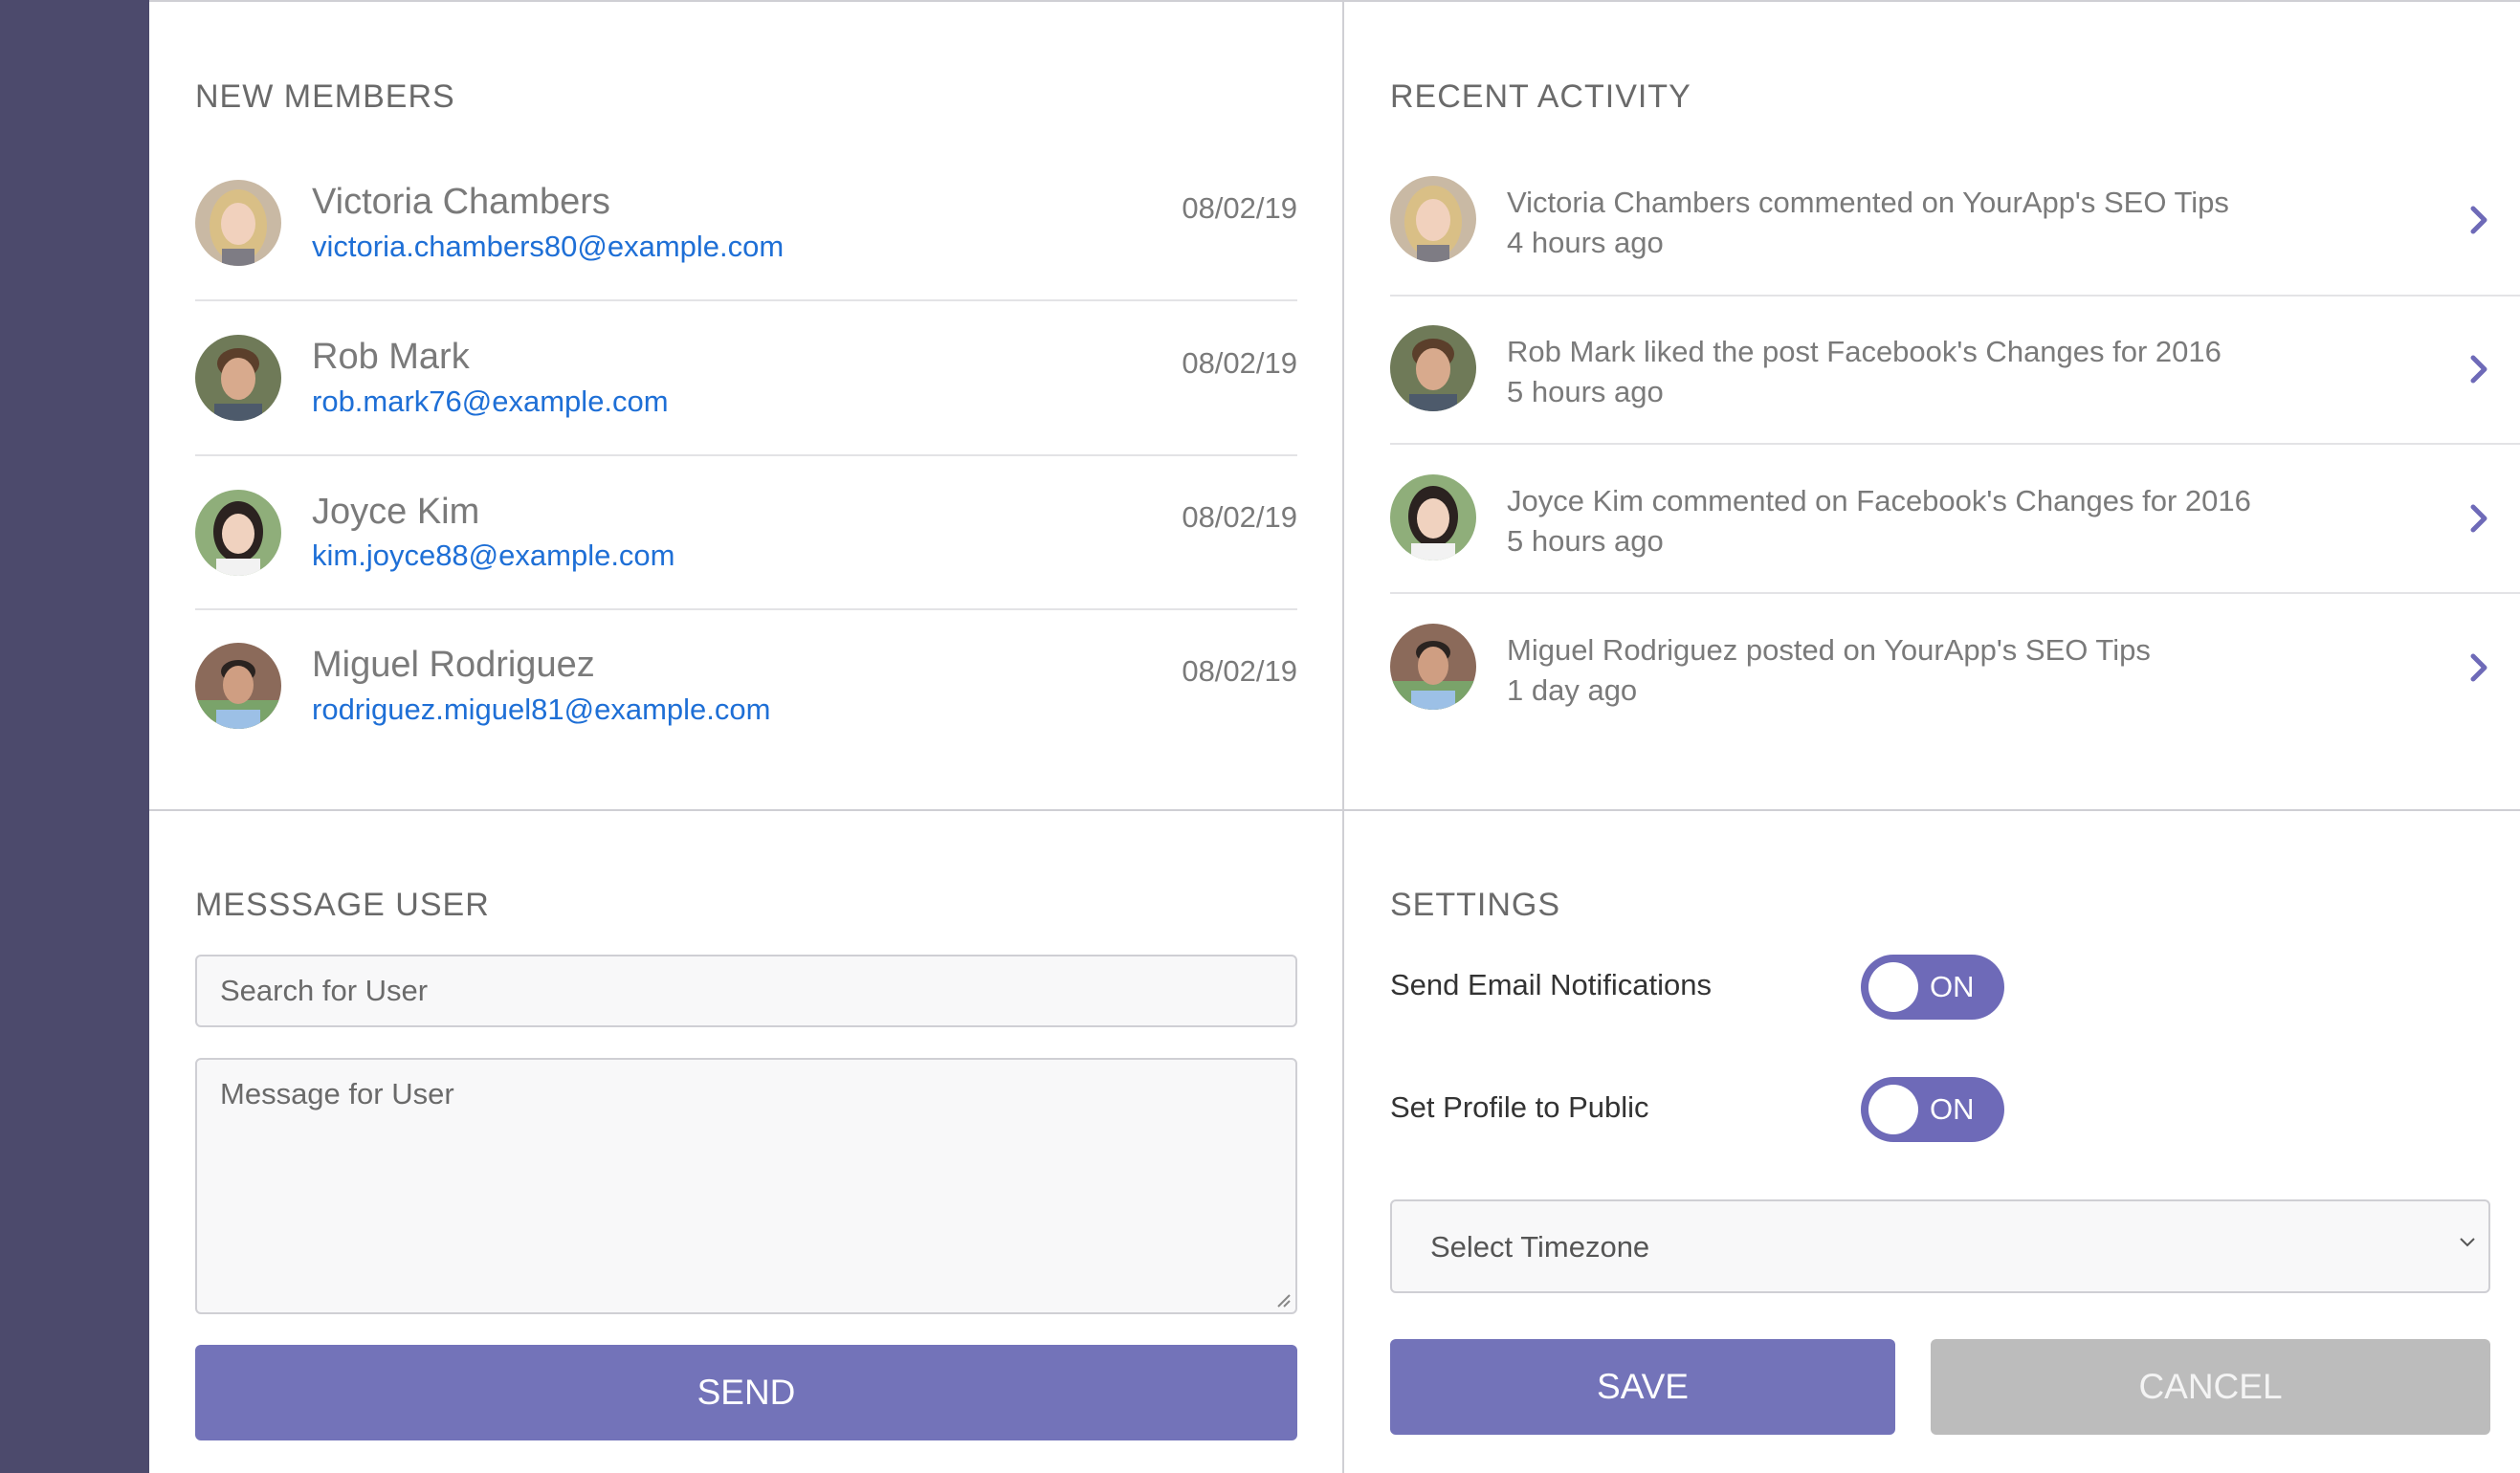  Describe the element at coordinates (343, 905) in the screenshot. I see `message-user-title: MESSSAGE USER` at that location.